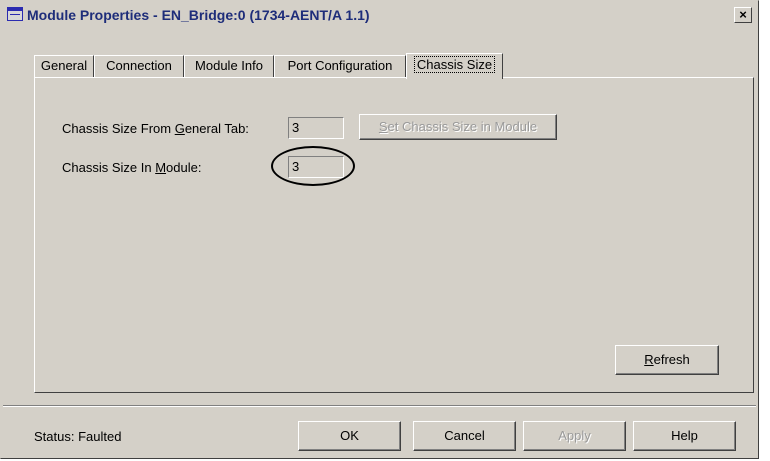 Image resolution: width=770 pixels, height=461 pixels. I want to click on cancel-button: Cancel, so click(464, 436).